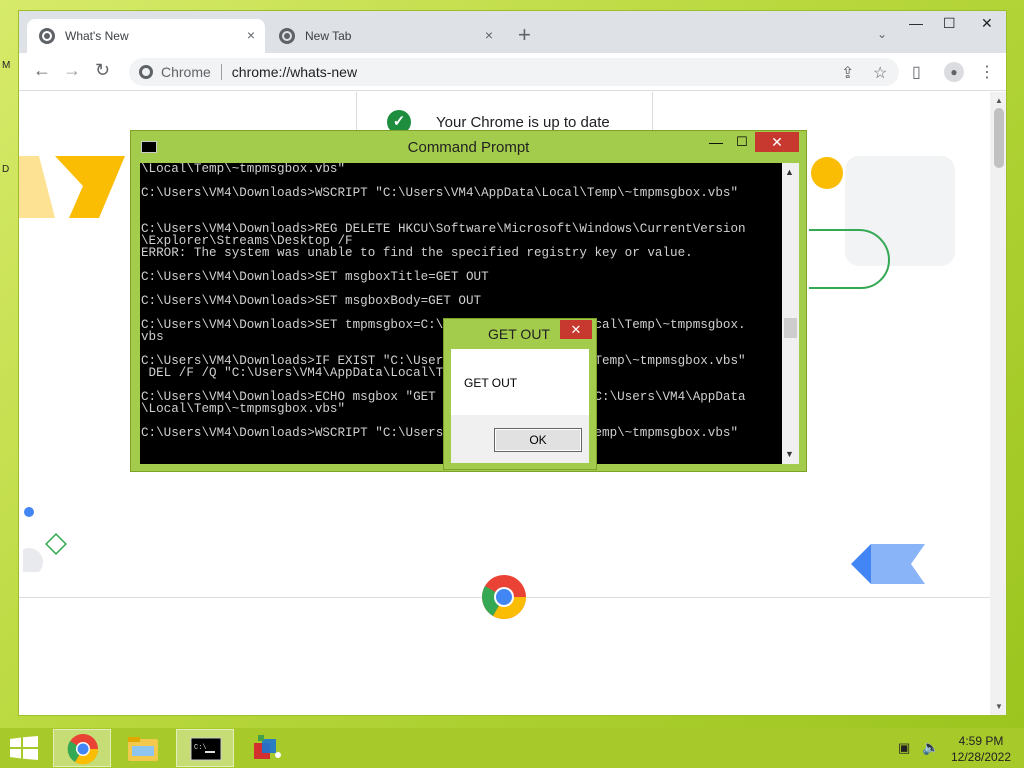 The height and width of the screenshot is (768, 1024). What do you see at coordinates (146, 36) in the screenshot?
I see `tab-whats-new: What's New ×` at bounding box center [146, 36].